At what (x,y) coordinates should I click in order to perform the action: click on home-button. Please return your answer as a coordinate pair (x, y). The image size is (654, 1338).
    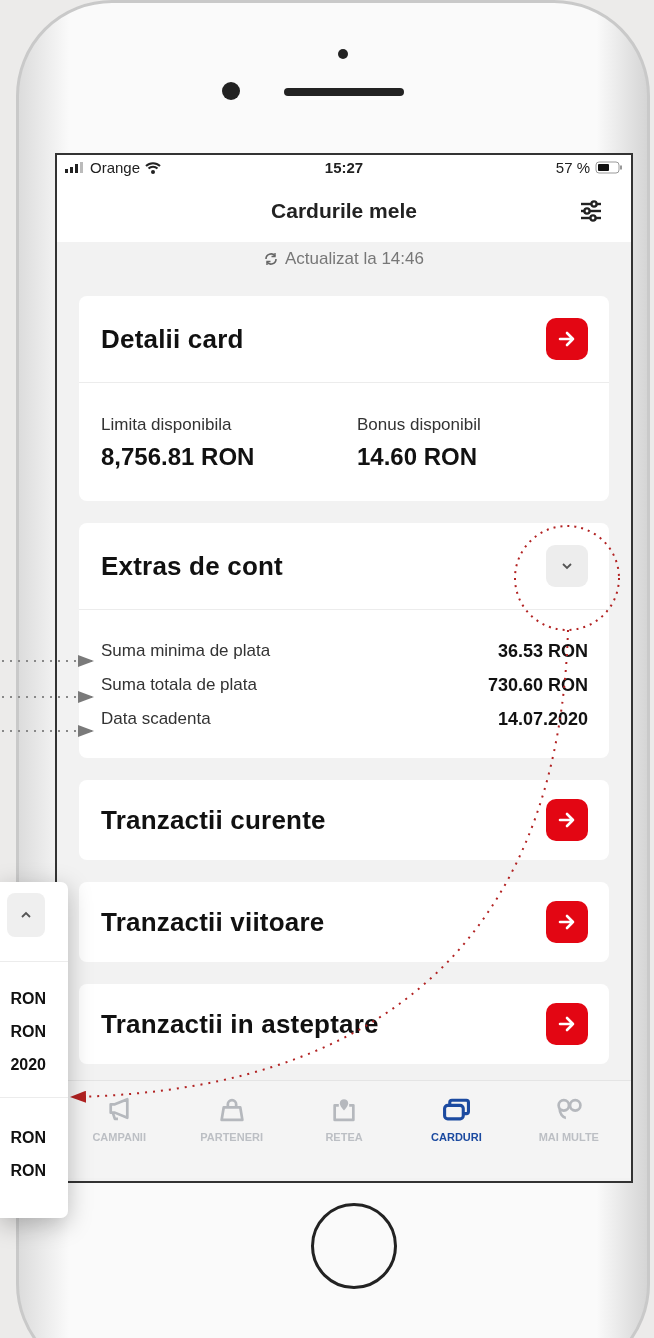
    Looking at the image, I should click on (354, 1246).